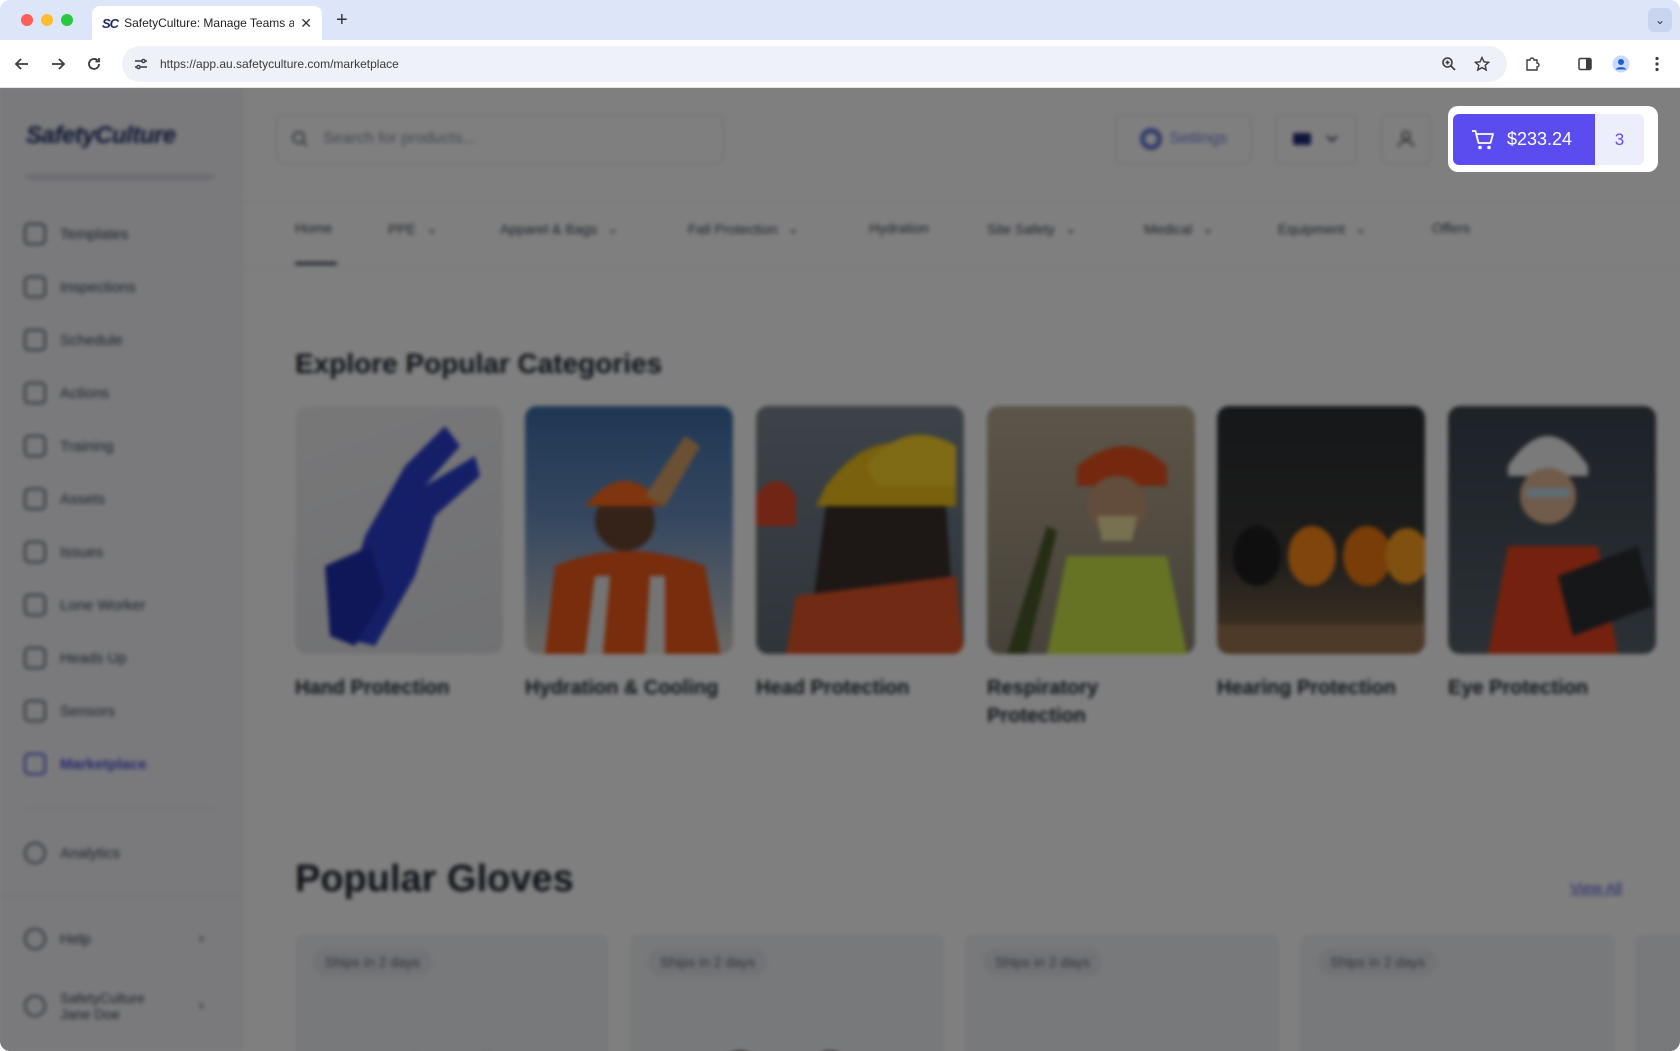 The image size is (1680, 1051). Describe the element at coordinates (1482, 64) in the screenshot. I see `bookmark-star-icon` at that location.